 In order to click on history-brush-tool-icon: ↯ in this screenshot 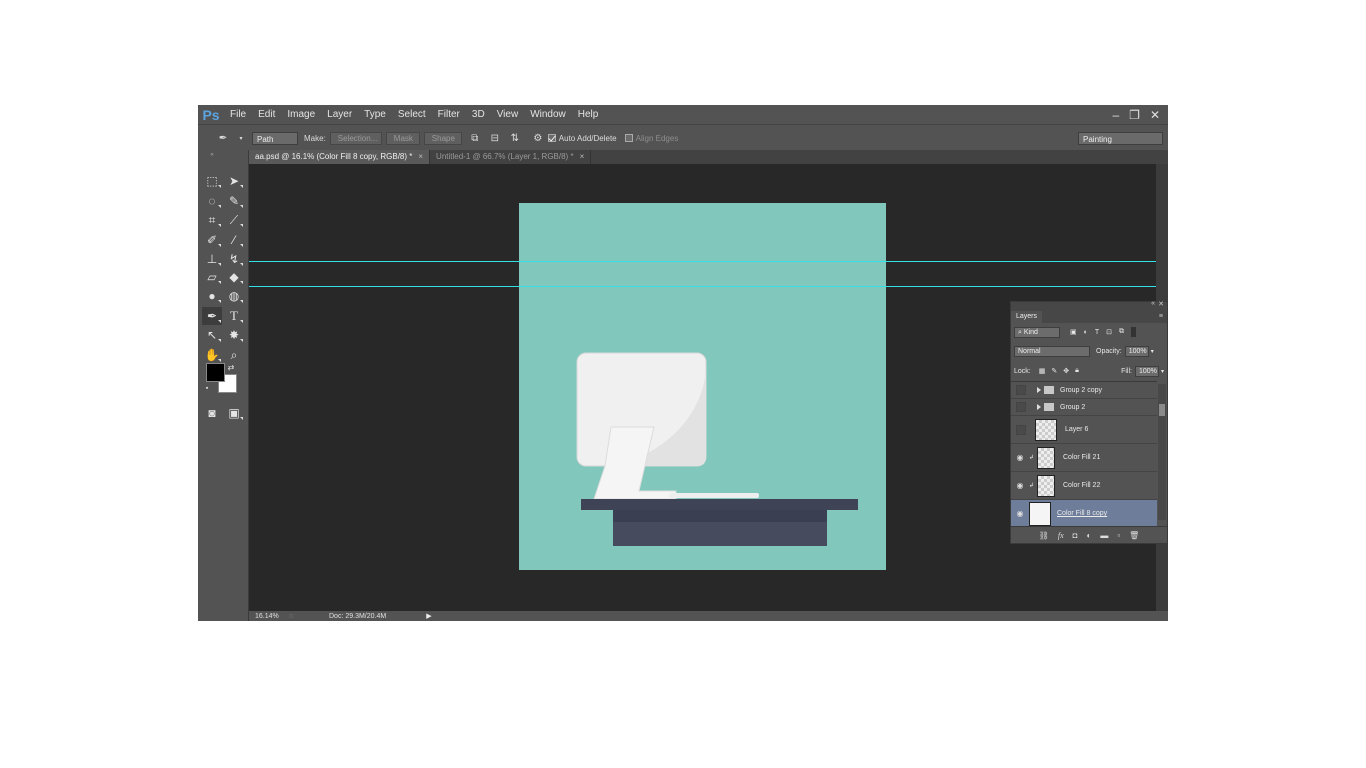, I will do `click(234, 259)`.